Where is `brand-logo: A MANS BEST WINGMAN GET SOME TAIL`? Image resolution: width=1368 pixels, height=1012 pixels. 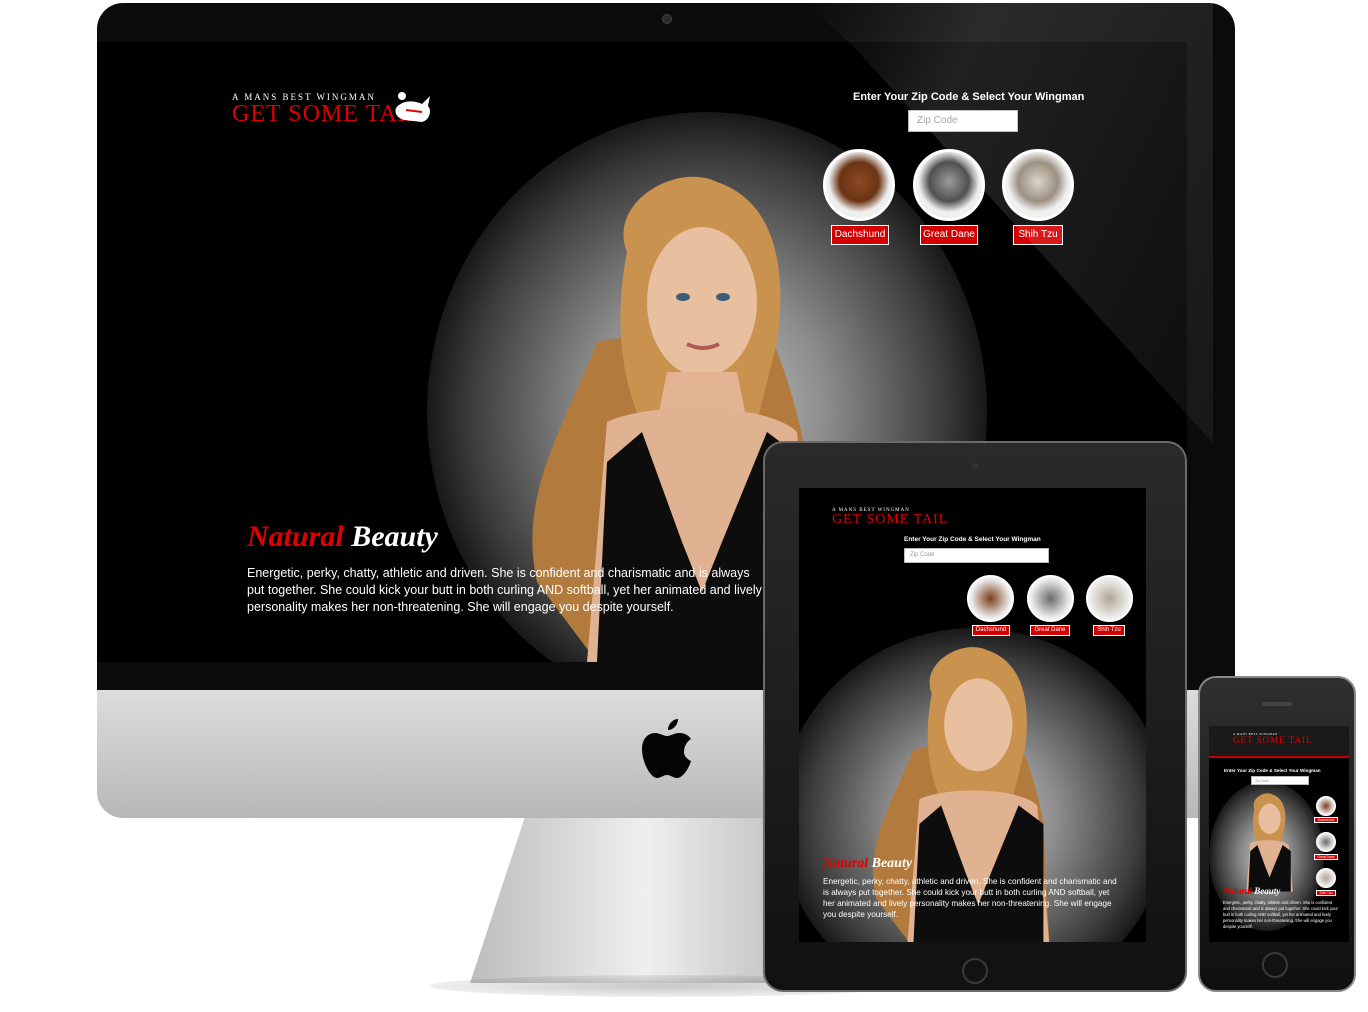
brand-logo: A MANS BEST WINGMAN GET SOME TAIL is located at coordinates (331, 109).